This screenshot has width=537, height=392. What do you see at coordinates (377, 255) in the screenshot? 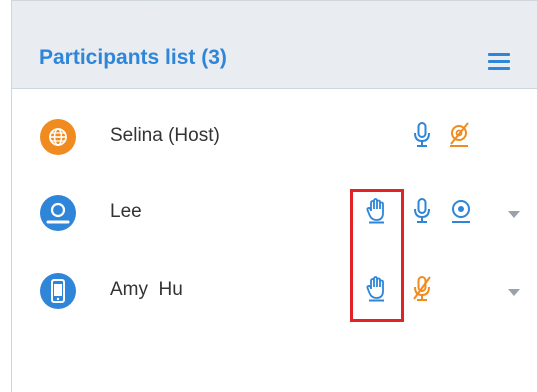
I see `highlight-box` at bounding box center [377, 255].